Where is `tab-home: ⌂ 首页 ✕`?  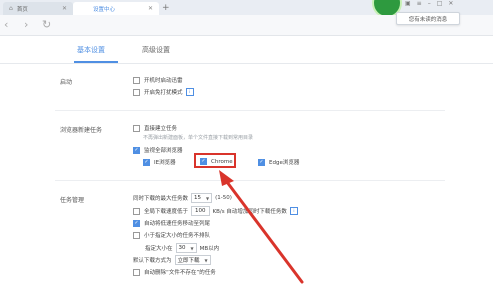
tab-home: ⌂ 首页 ✕ is located at coordinates (38, 8).